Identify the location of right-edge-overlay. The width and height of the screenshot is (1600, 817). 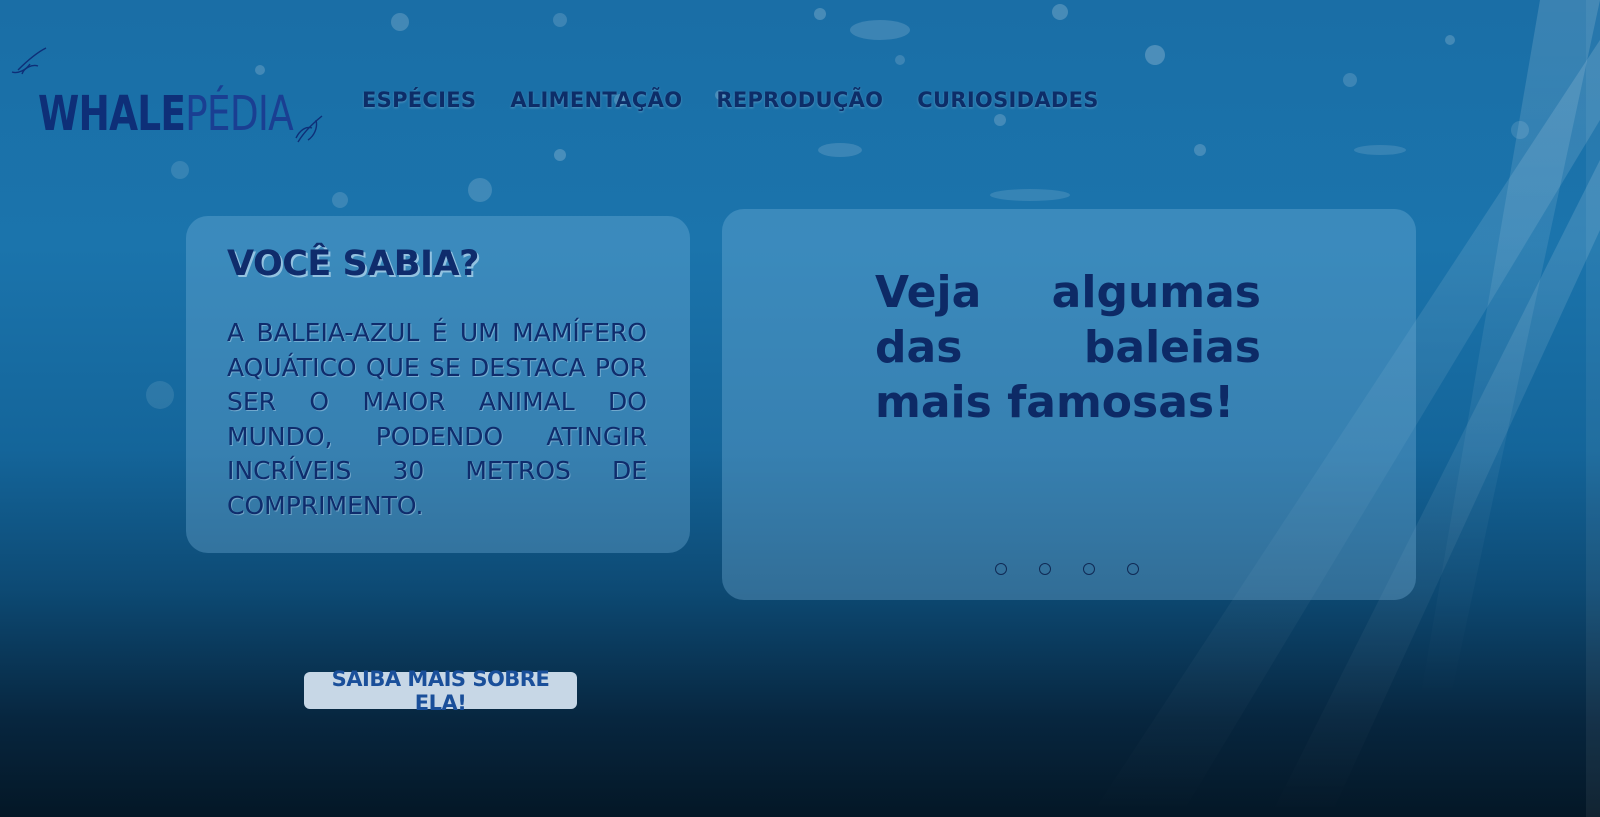
(1593, 408).